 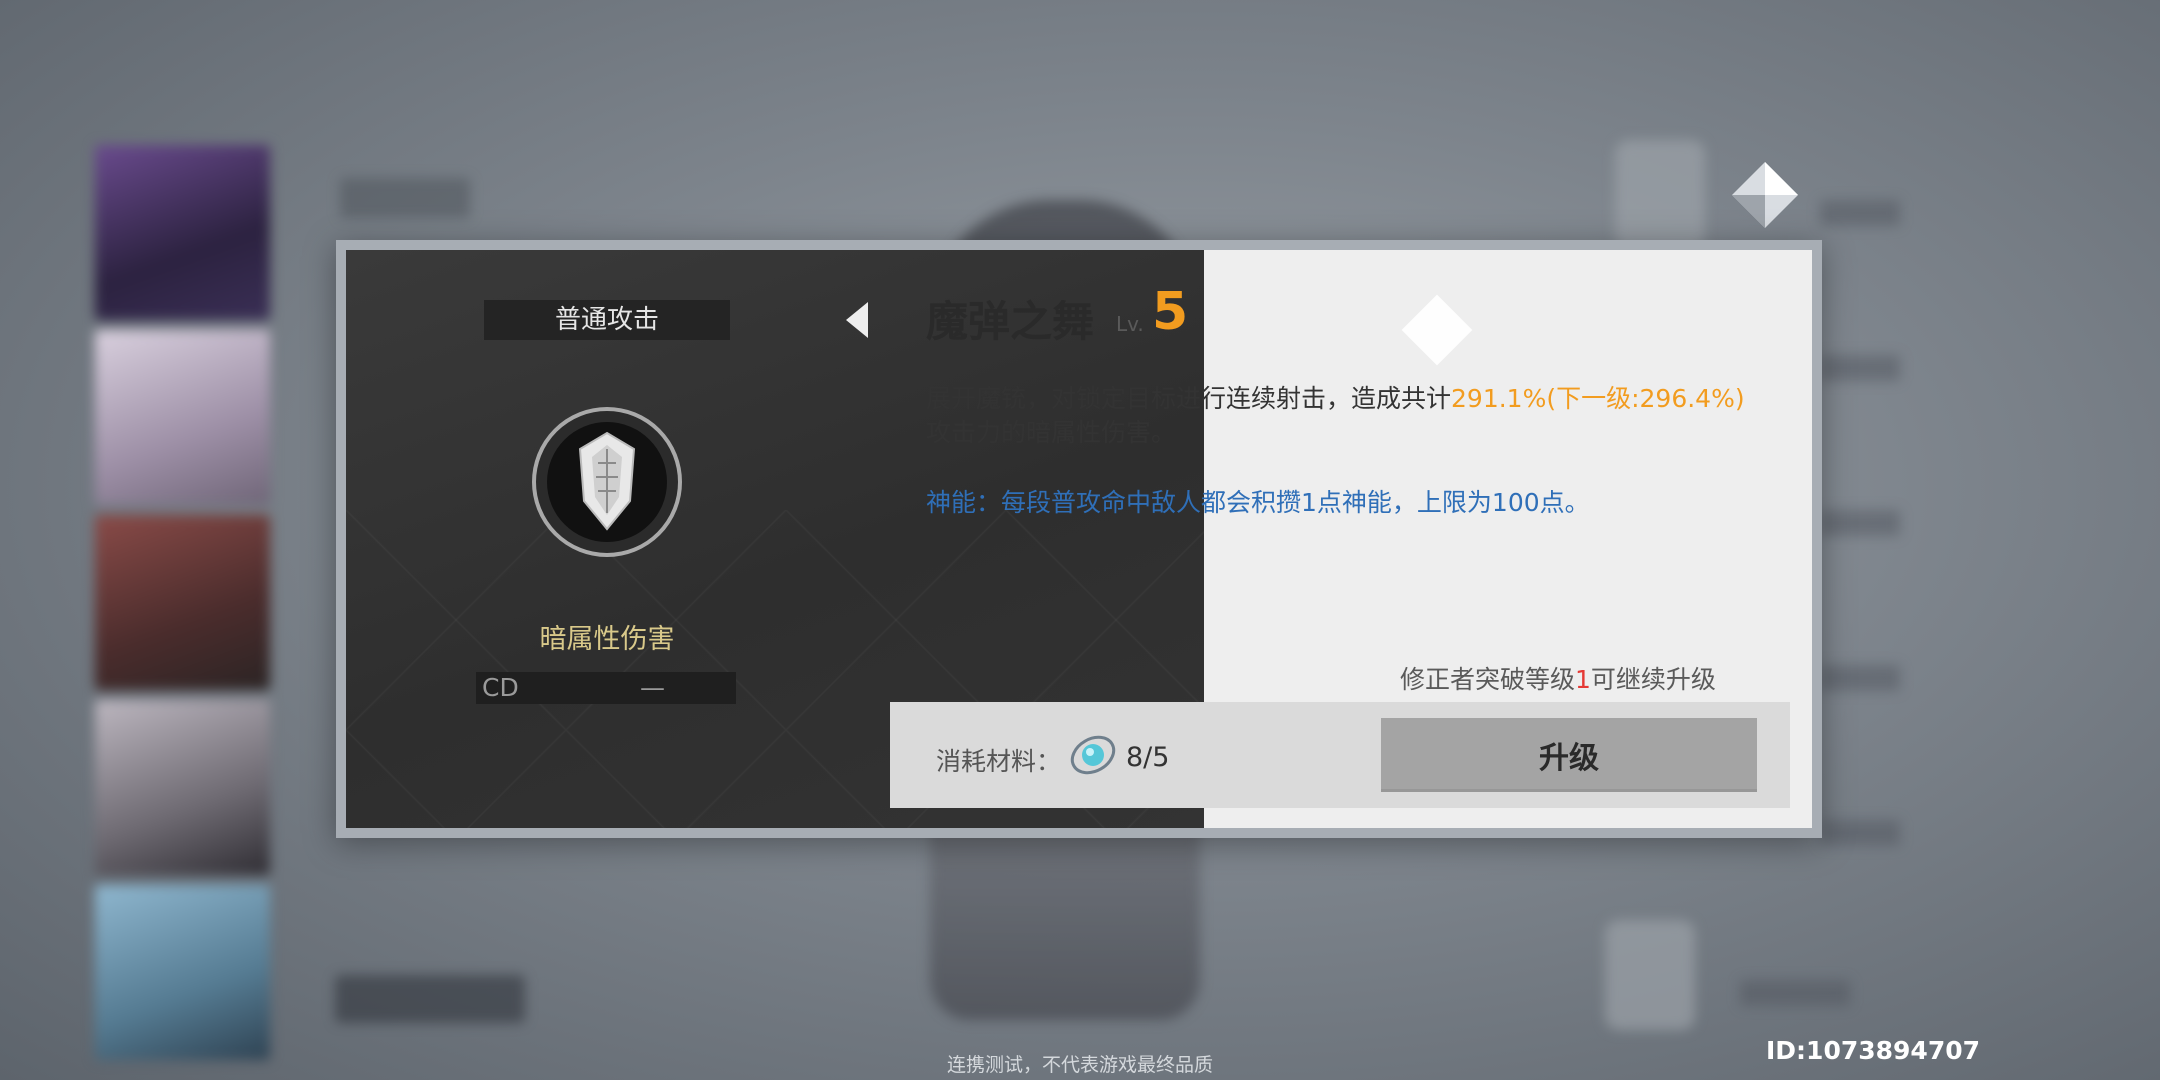 I want to click on cooldown-label: CD, so click(x=500, y=687).